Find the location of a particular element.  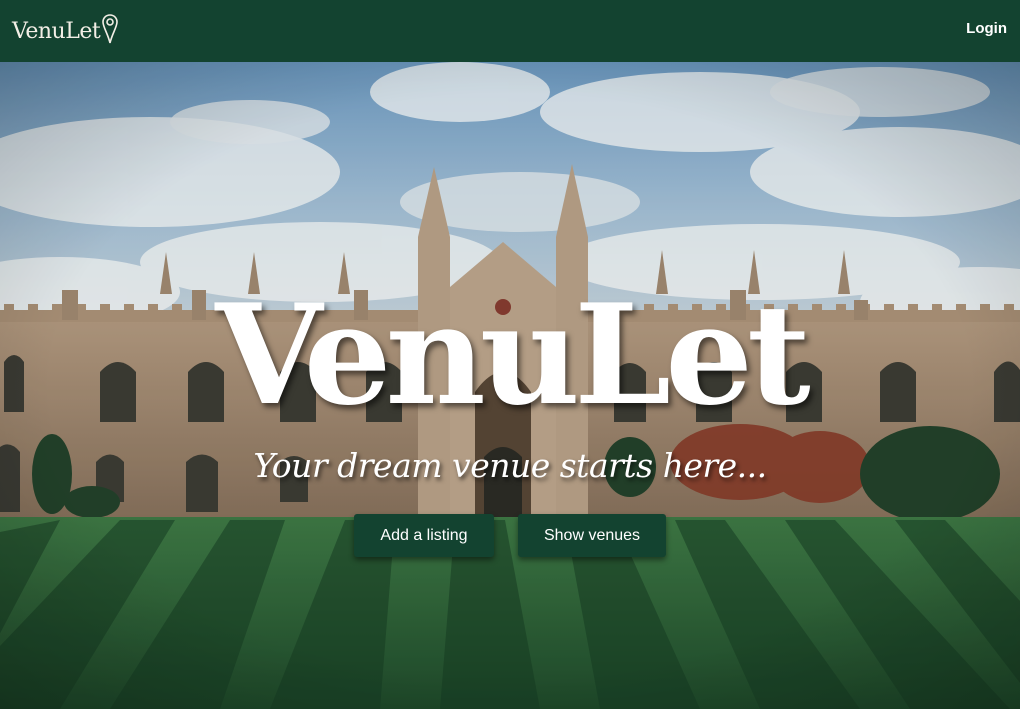

logo: VenuLet is located at coordinates (65, 31).